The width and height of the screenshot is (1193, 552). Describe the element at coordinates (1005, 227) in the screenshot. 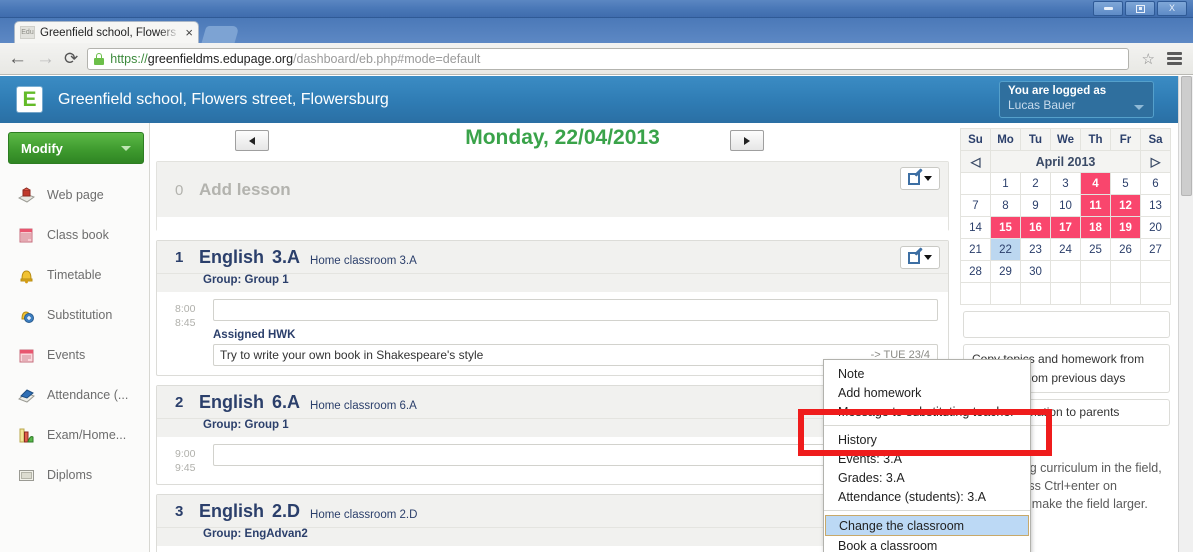

I see `calendar-day-cell: 15` at that location.